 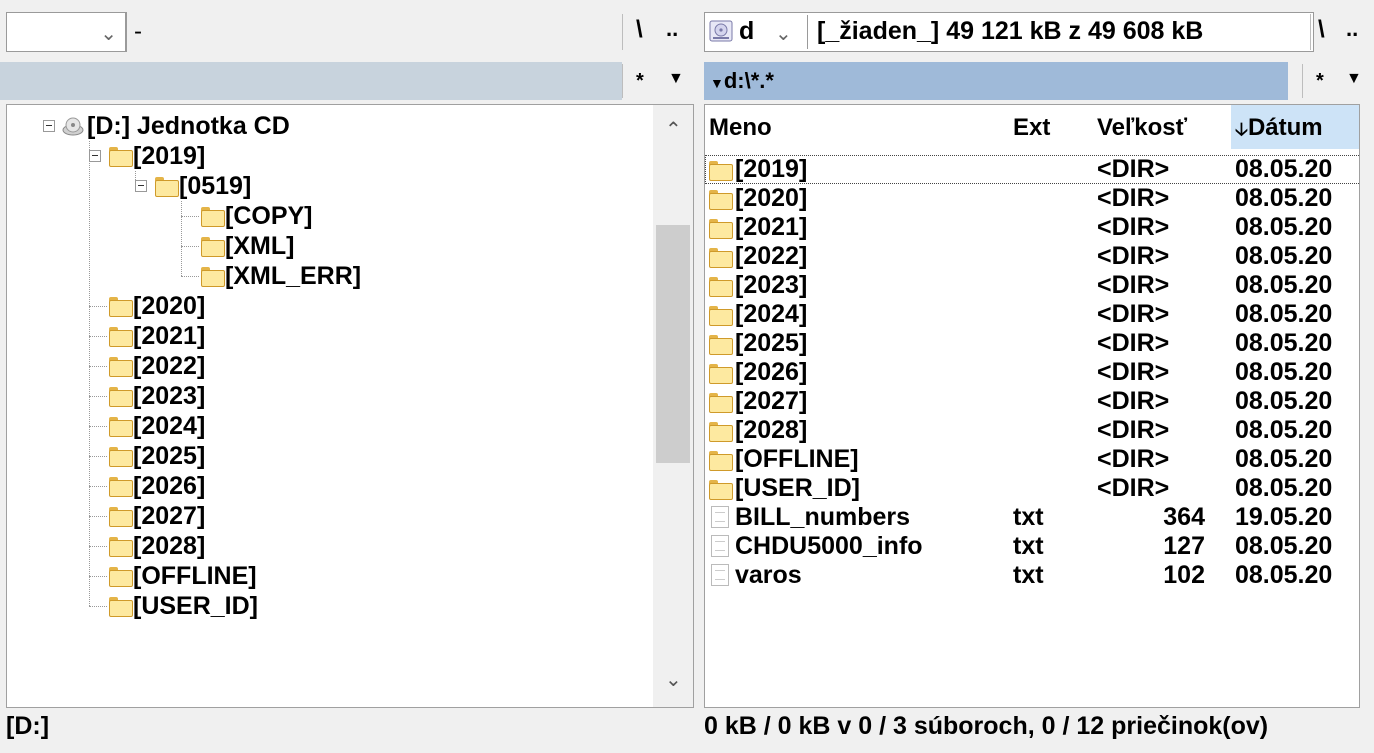 What do you see at coordinates (640, 81) in the screenshot?
I see `left-filter-button: *` at bounding box center [640, 81].